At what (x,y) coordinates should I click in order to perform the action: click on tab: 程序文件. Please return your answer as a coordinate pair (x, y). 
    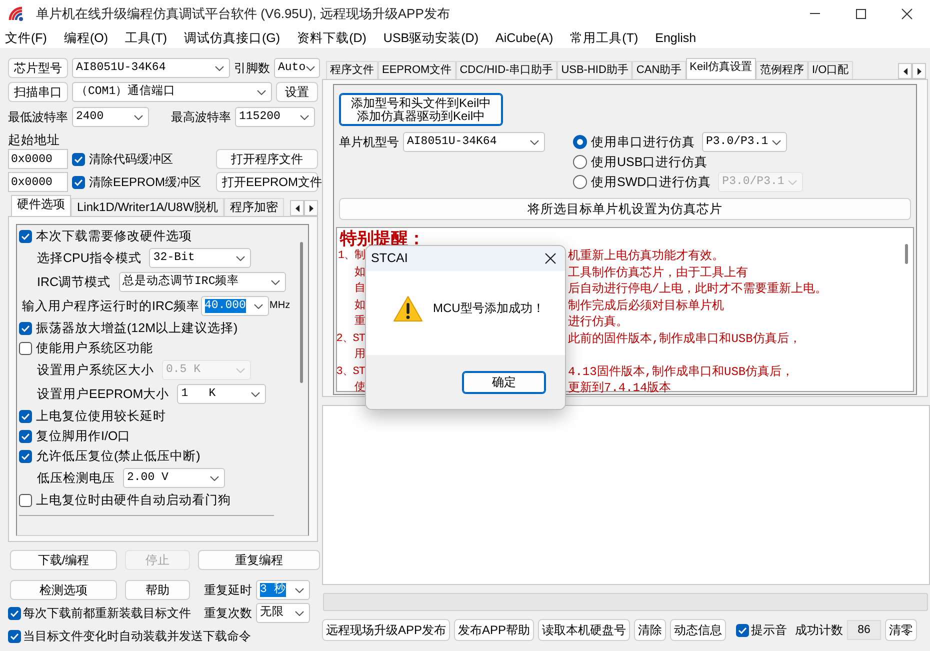
    Looking at the image, I should click on (352, 70).